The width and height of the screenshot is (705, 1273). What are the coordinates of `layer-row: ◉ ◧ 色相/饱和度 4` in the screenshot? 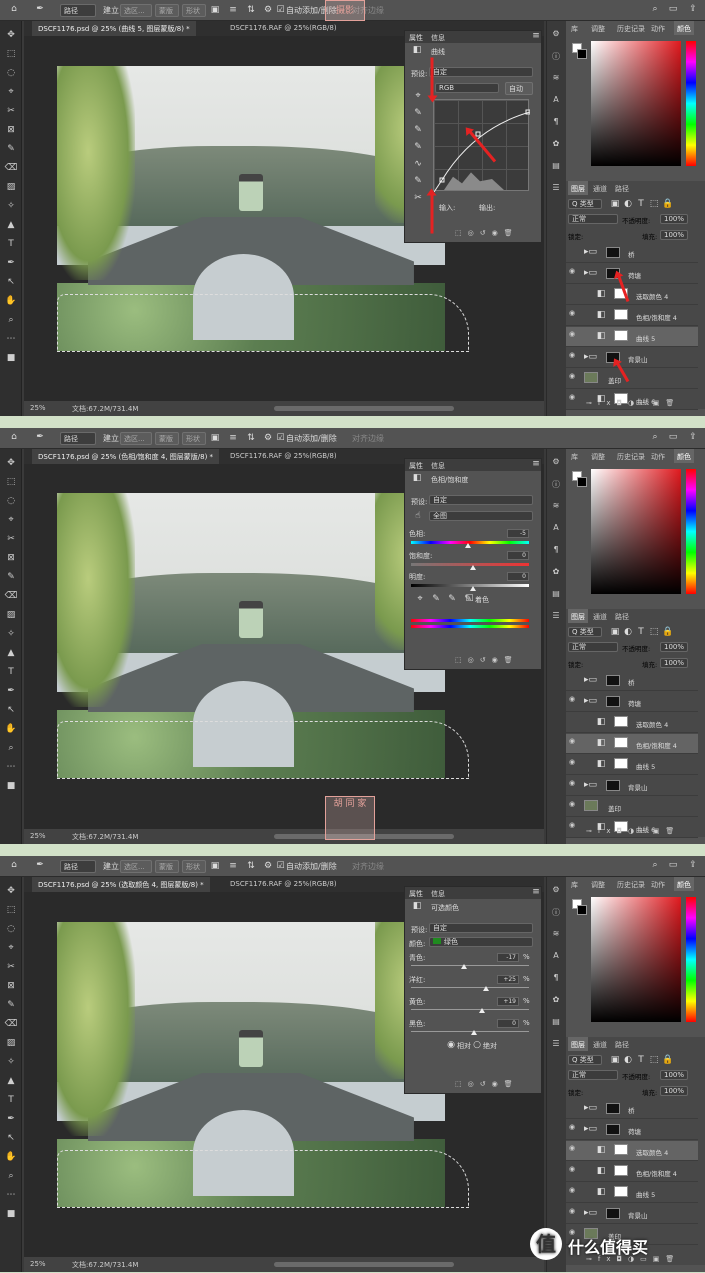 It's located at (632, 316).